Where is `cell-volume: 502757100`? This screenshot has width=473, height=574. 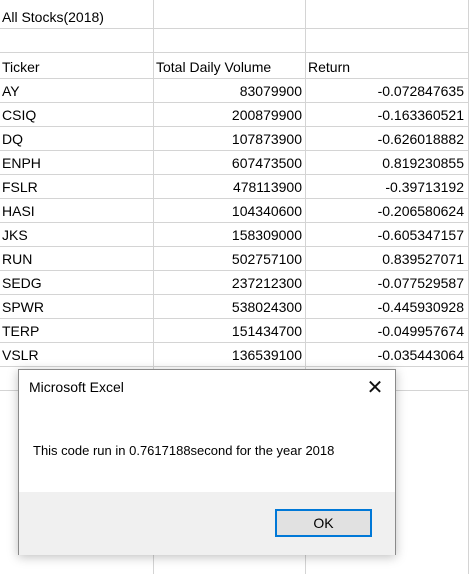 cell-volume: 502757100 is located at coordinates (229, 259).